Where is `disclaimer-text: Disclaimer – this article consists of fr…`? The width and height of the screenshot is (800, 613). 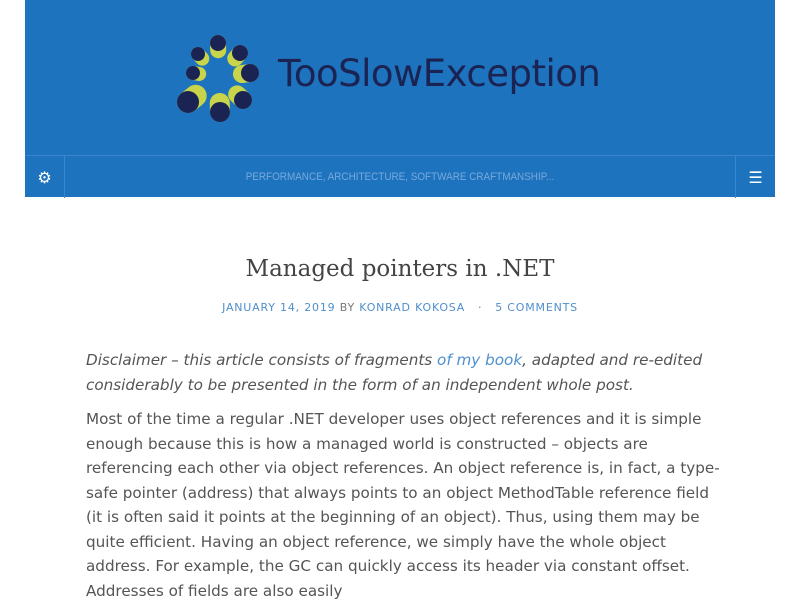 disclaimer-text: Disclaimer – this article consists of fr… is located at coordinates (261, 360).